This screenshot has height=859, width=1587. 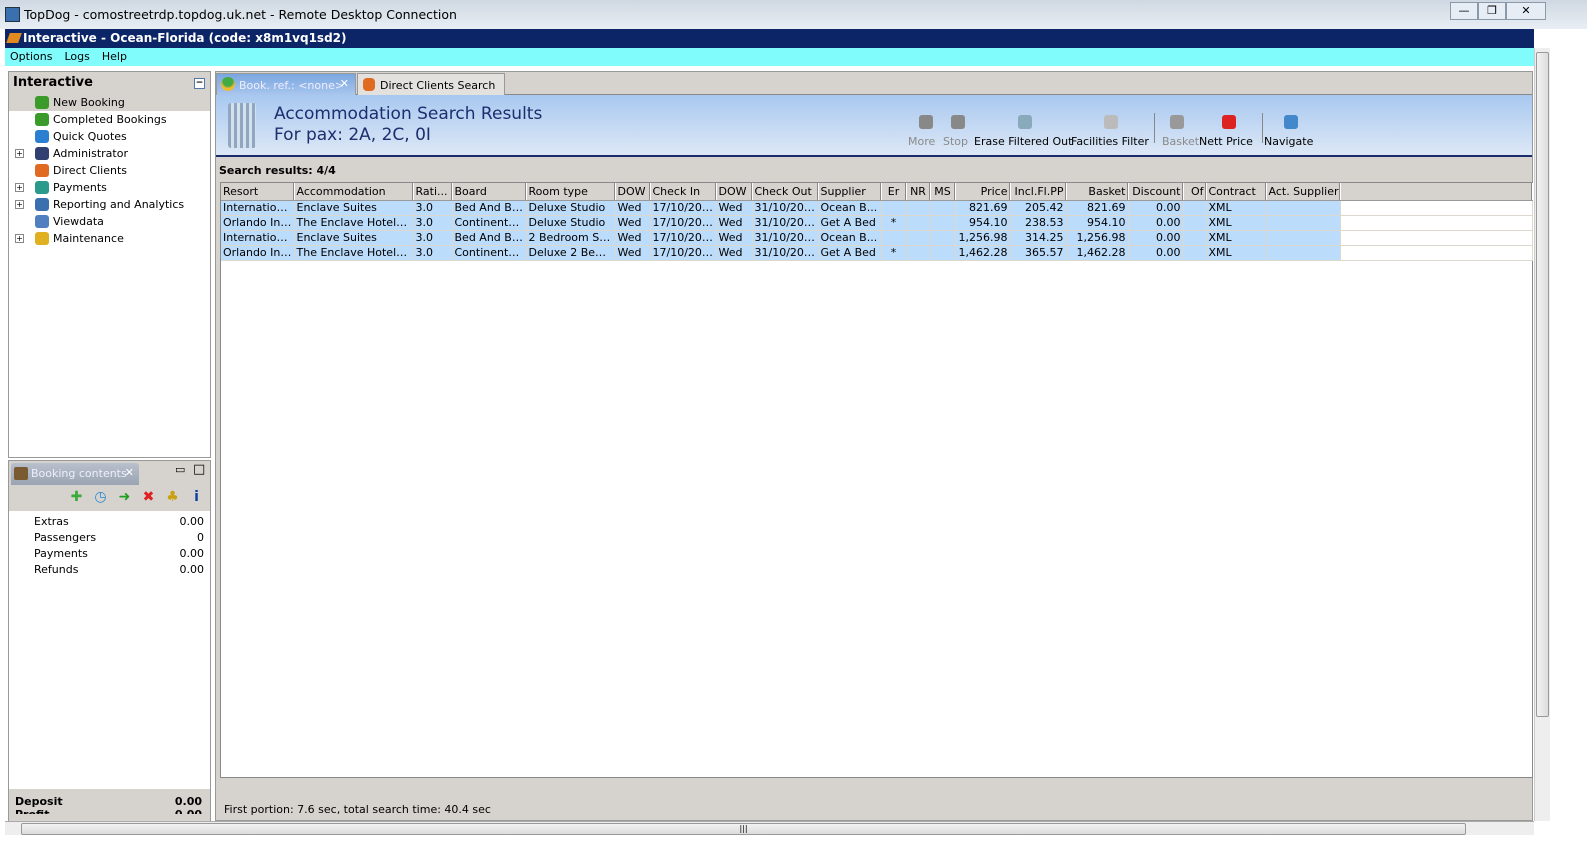 I want to click on basket-transfer-icon: ➜, so click(x=124, y=497).